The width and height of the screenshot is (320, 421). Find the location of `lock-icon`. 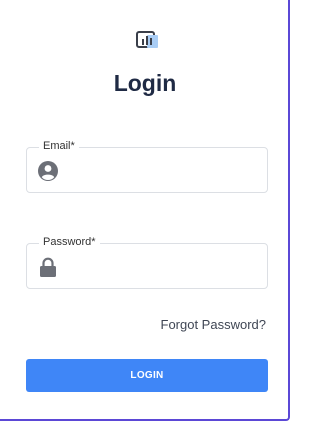

lock-icon is located at coordinates (48, 267).